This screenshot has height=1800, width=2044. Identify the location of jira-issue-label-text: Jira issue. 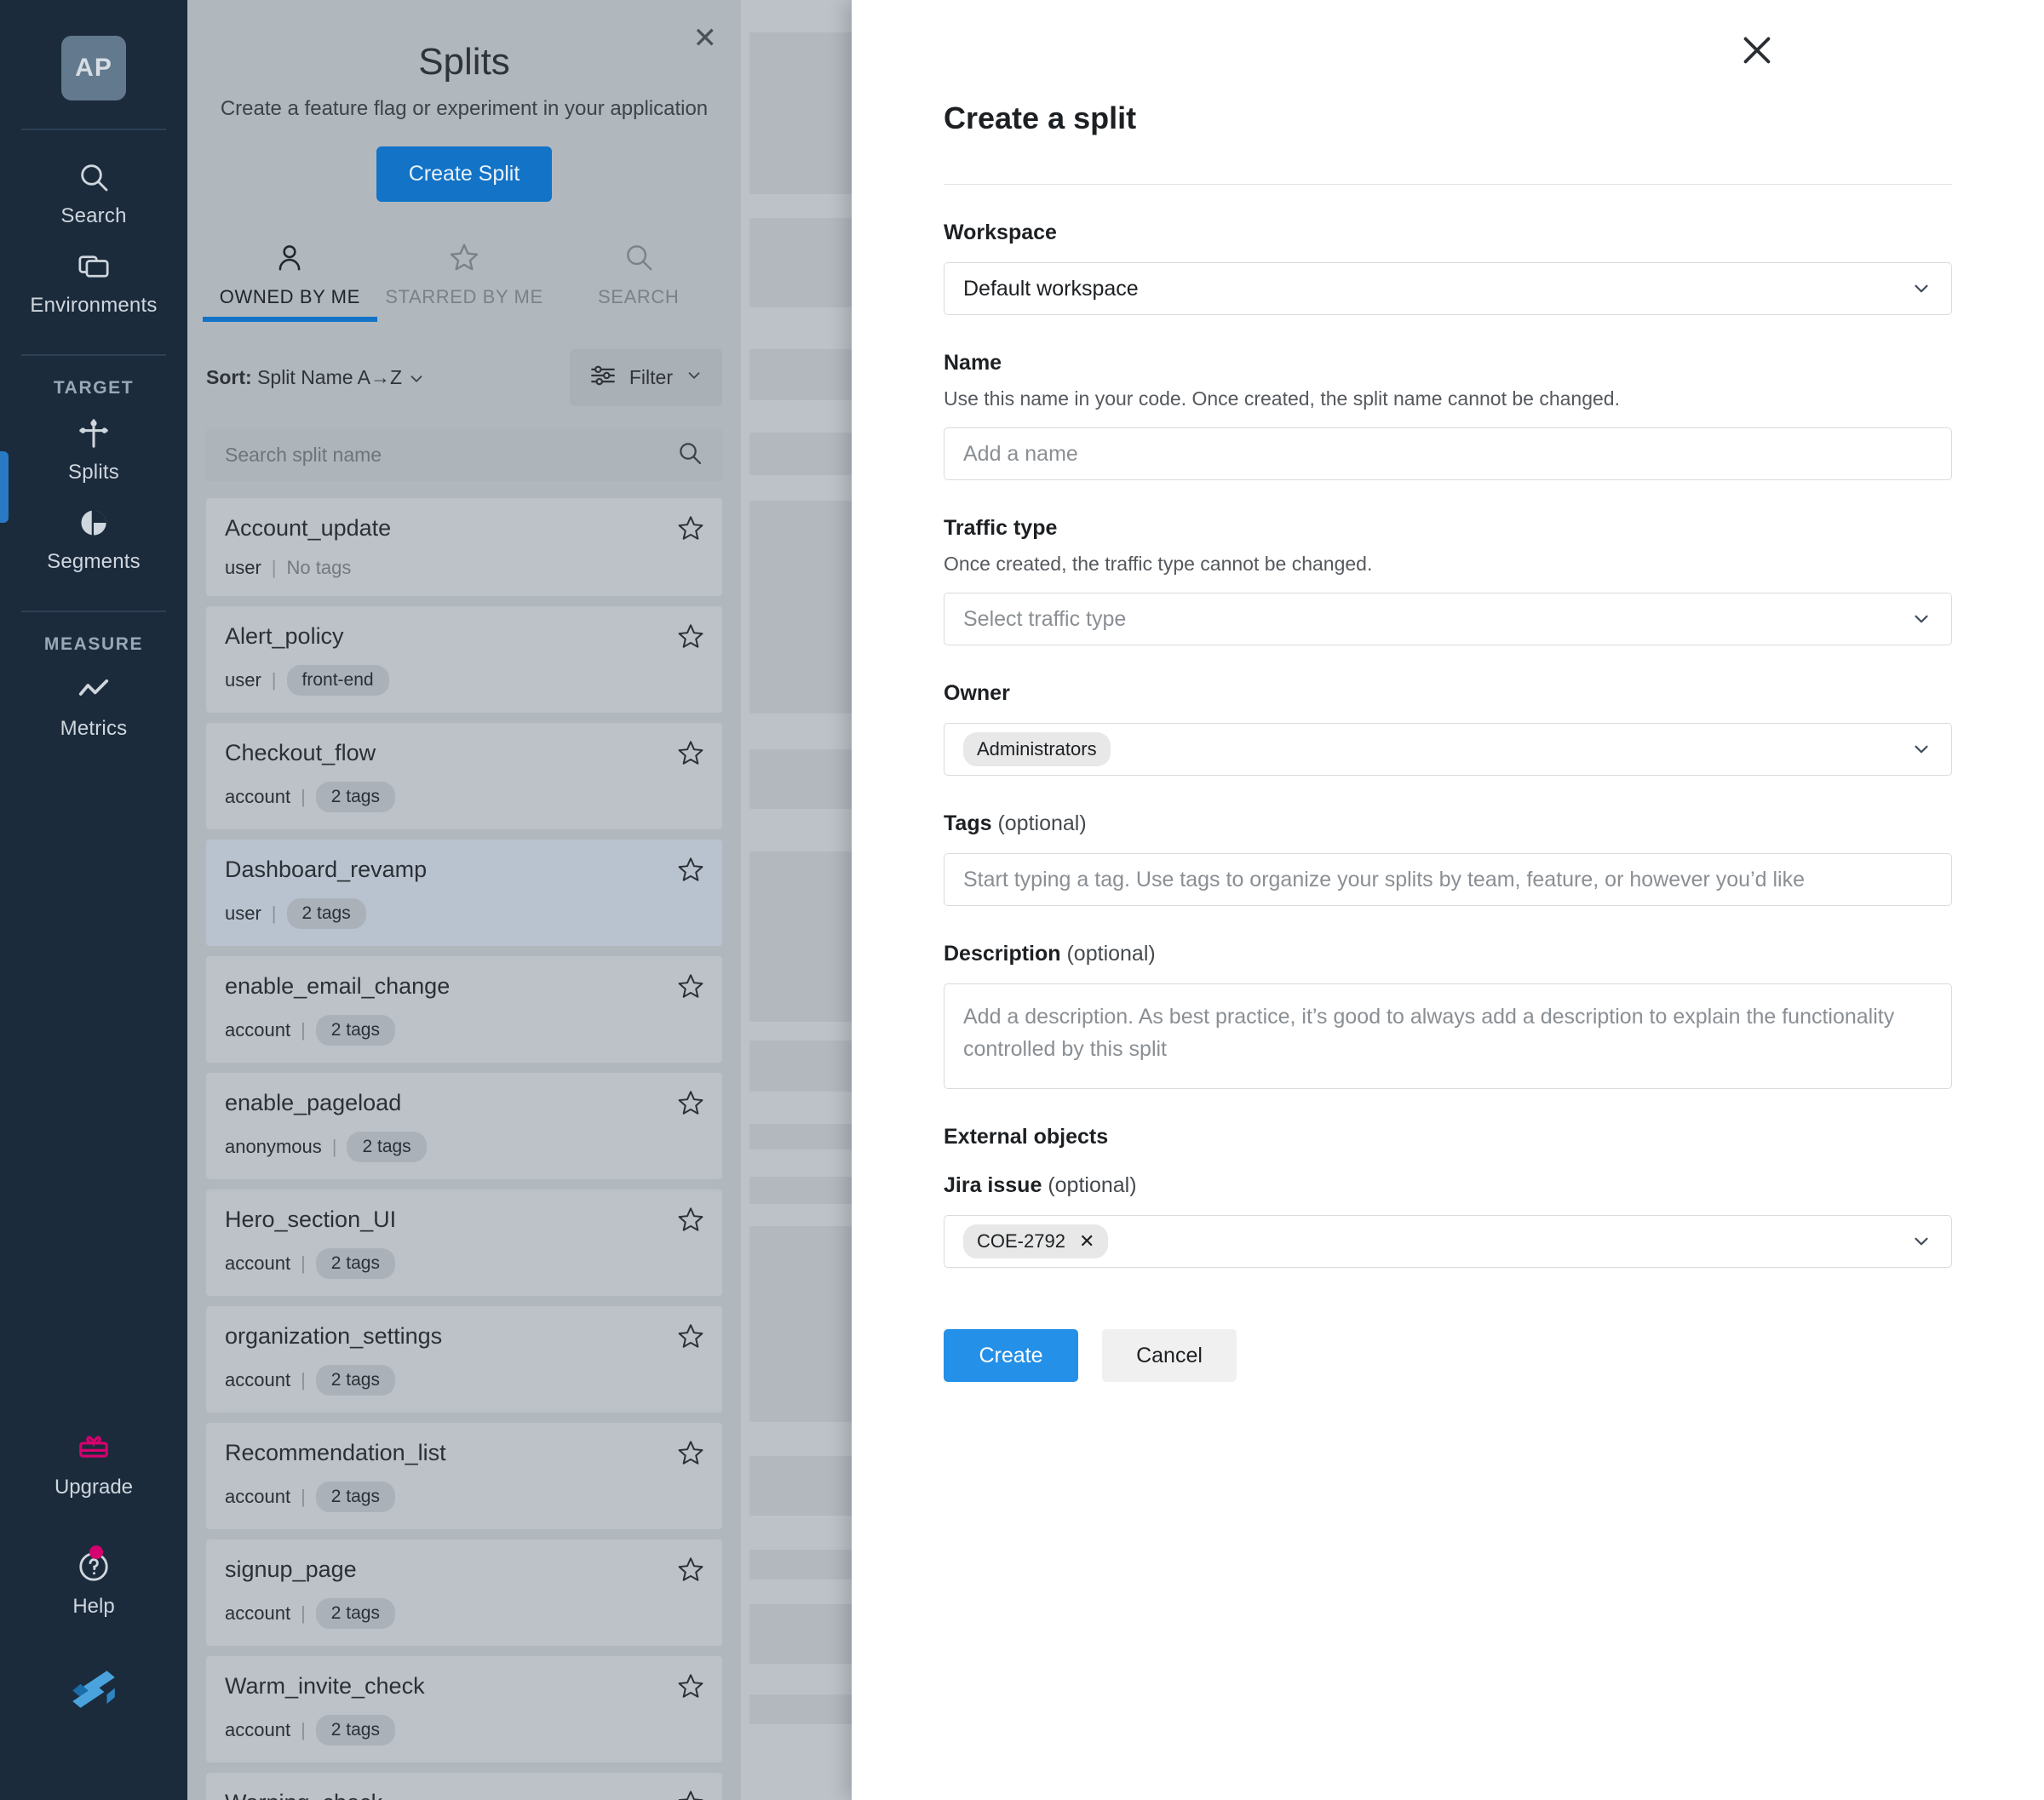
(993, 1185).